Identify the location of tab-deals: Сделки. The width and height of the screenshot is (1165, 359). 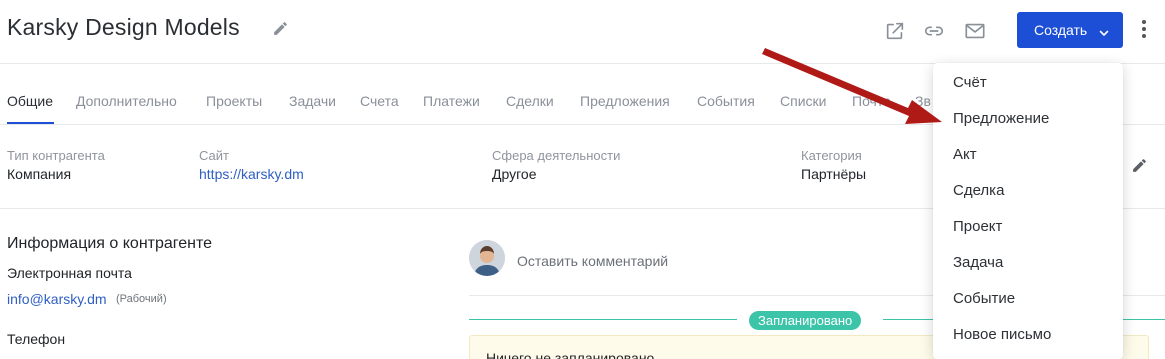
(530, 101).